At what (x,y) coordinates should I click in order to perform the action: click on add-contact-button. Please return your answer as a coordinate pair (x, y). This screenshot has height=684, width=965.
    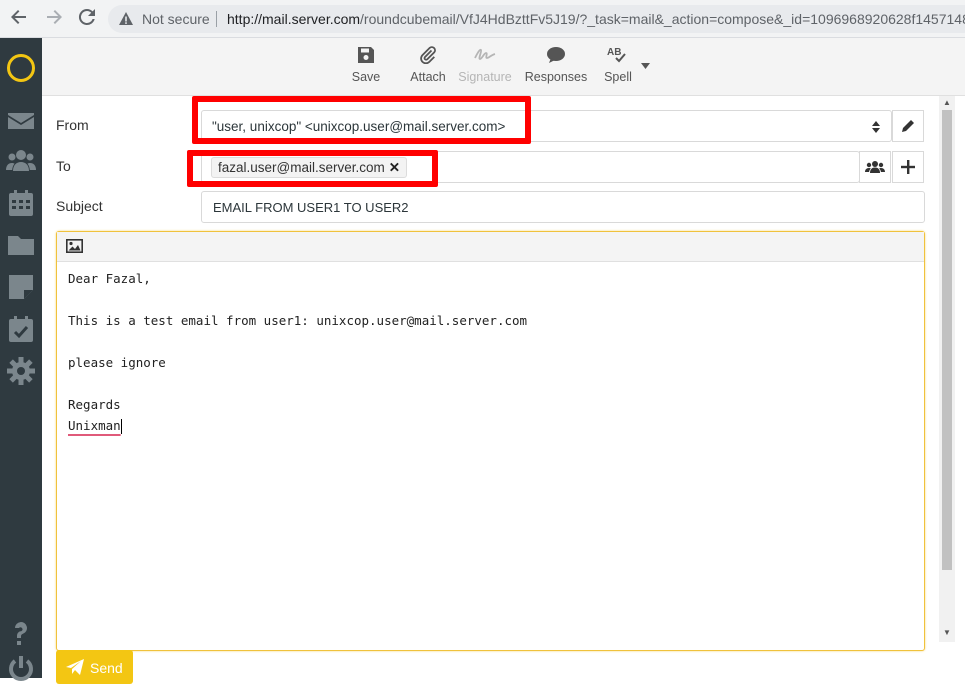
    Looking at the image, I should click on (875, 167).